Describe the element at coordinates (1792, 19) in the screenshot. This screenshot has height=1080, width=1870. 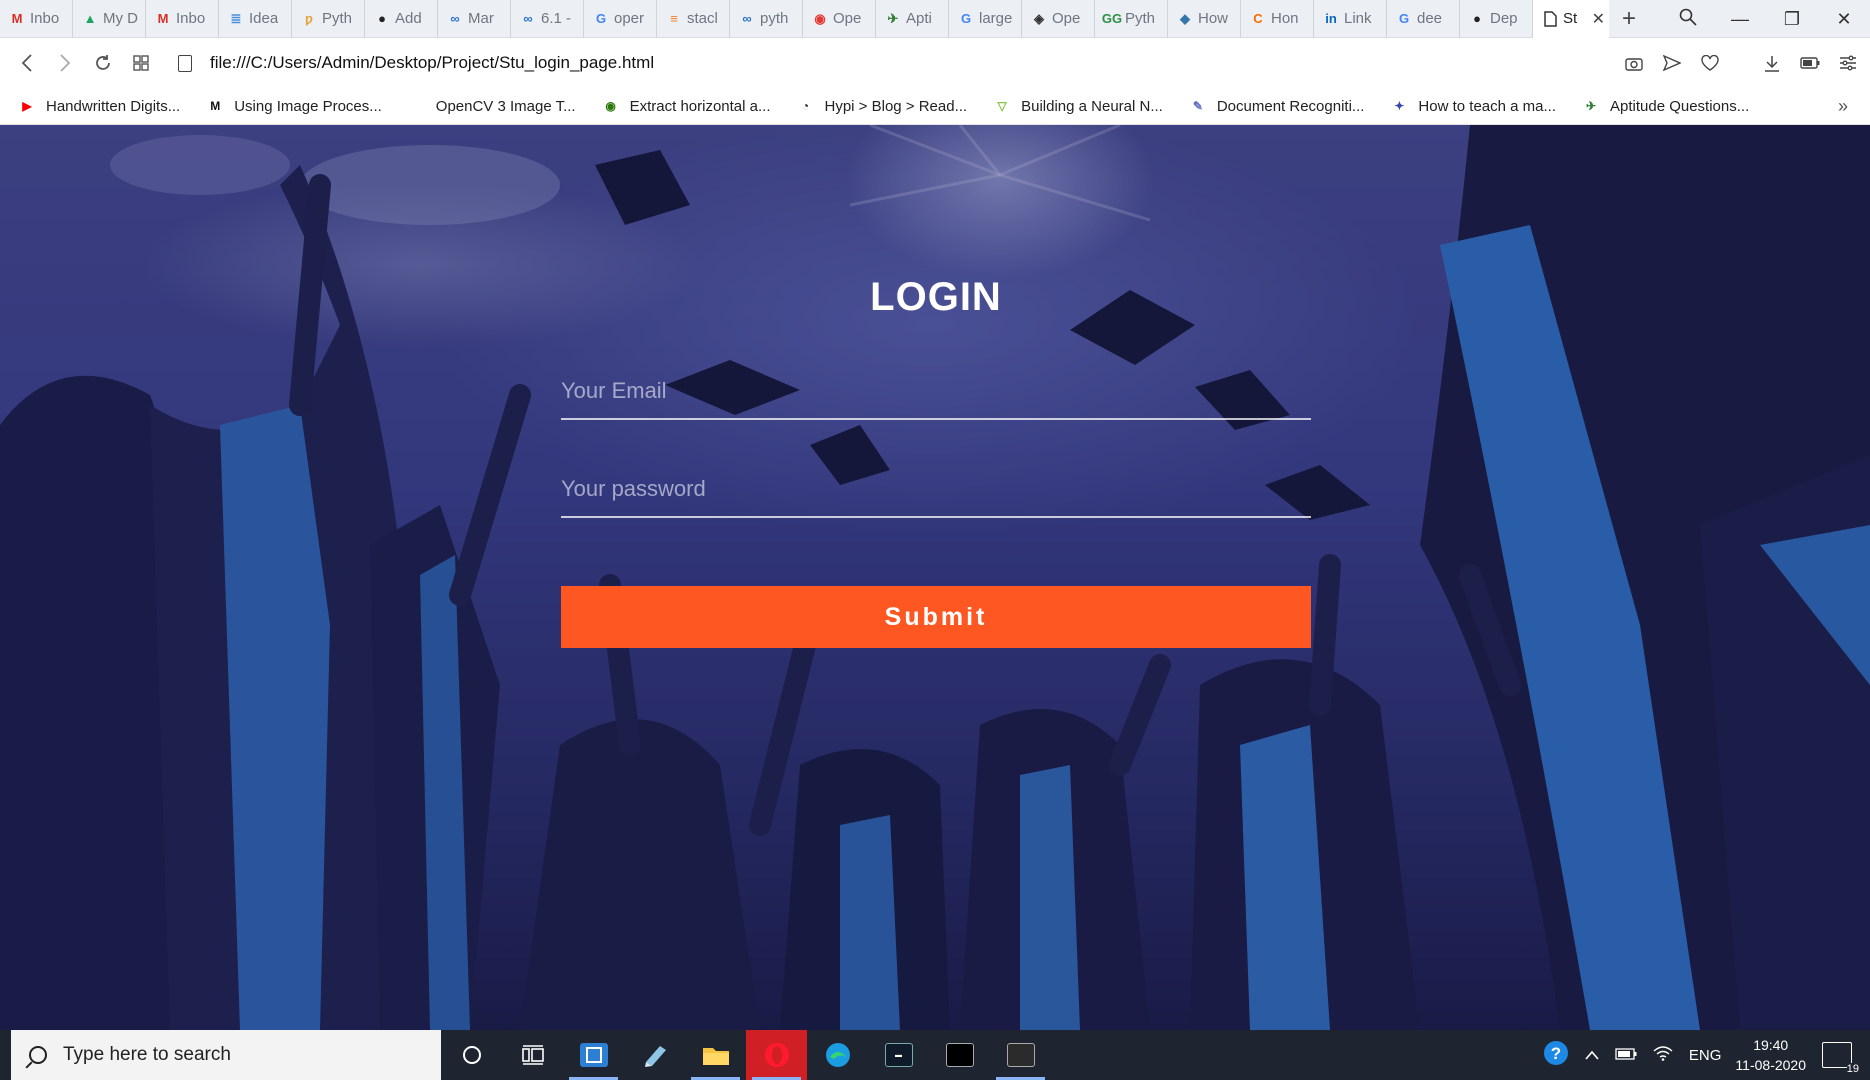
I see `maximize-button: ❐` at that location.